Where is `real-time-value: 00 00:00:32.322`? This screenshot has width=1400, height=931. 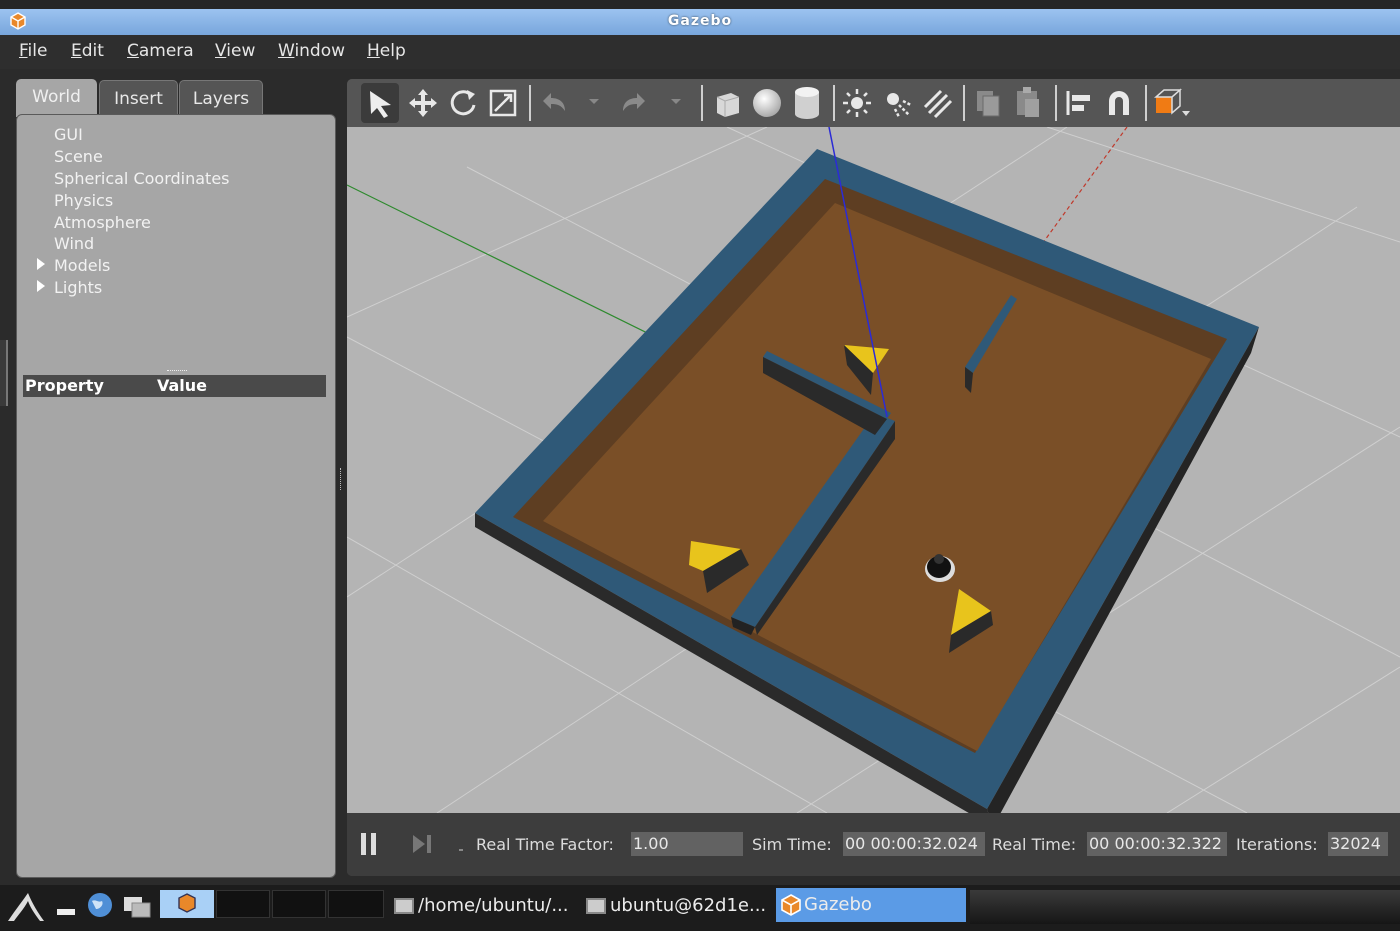
real-time-value: 00 00:00:32.322 is located at coordinates (1157, 844).